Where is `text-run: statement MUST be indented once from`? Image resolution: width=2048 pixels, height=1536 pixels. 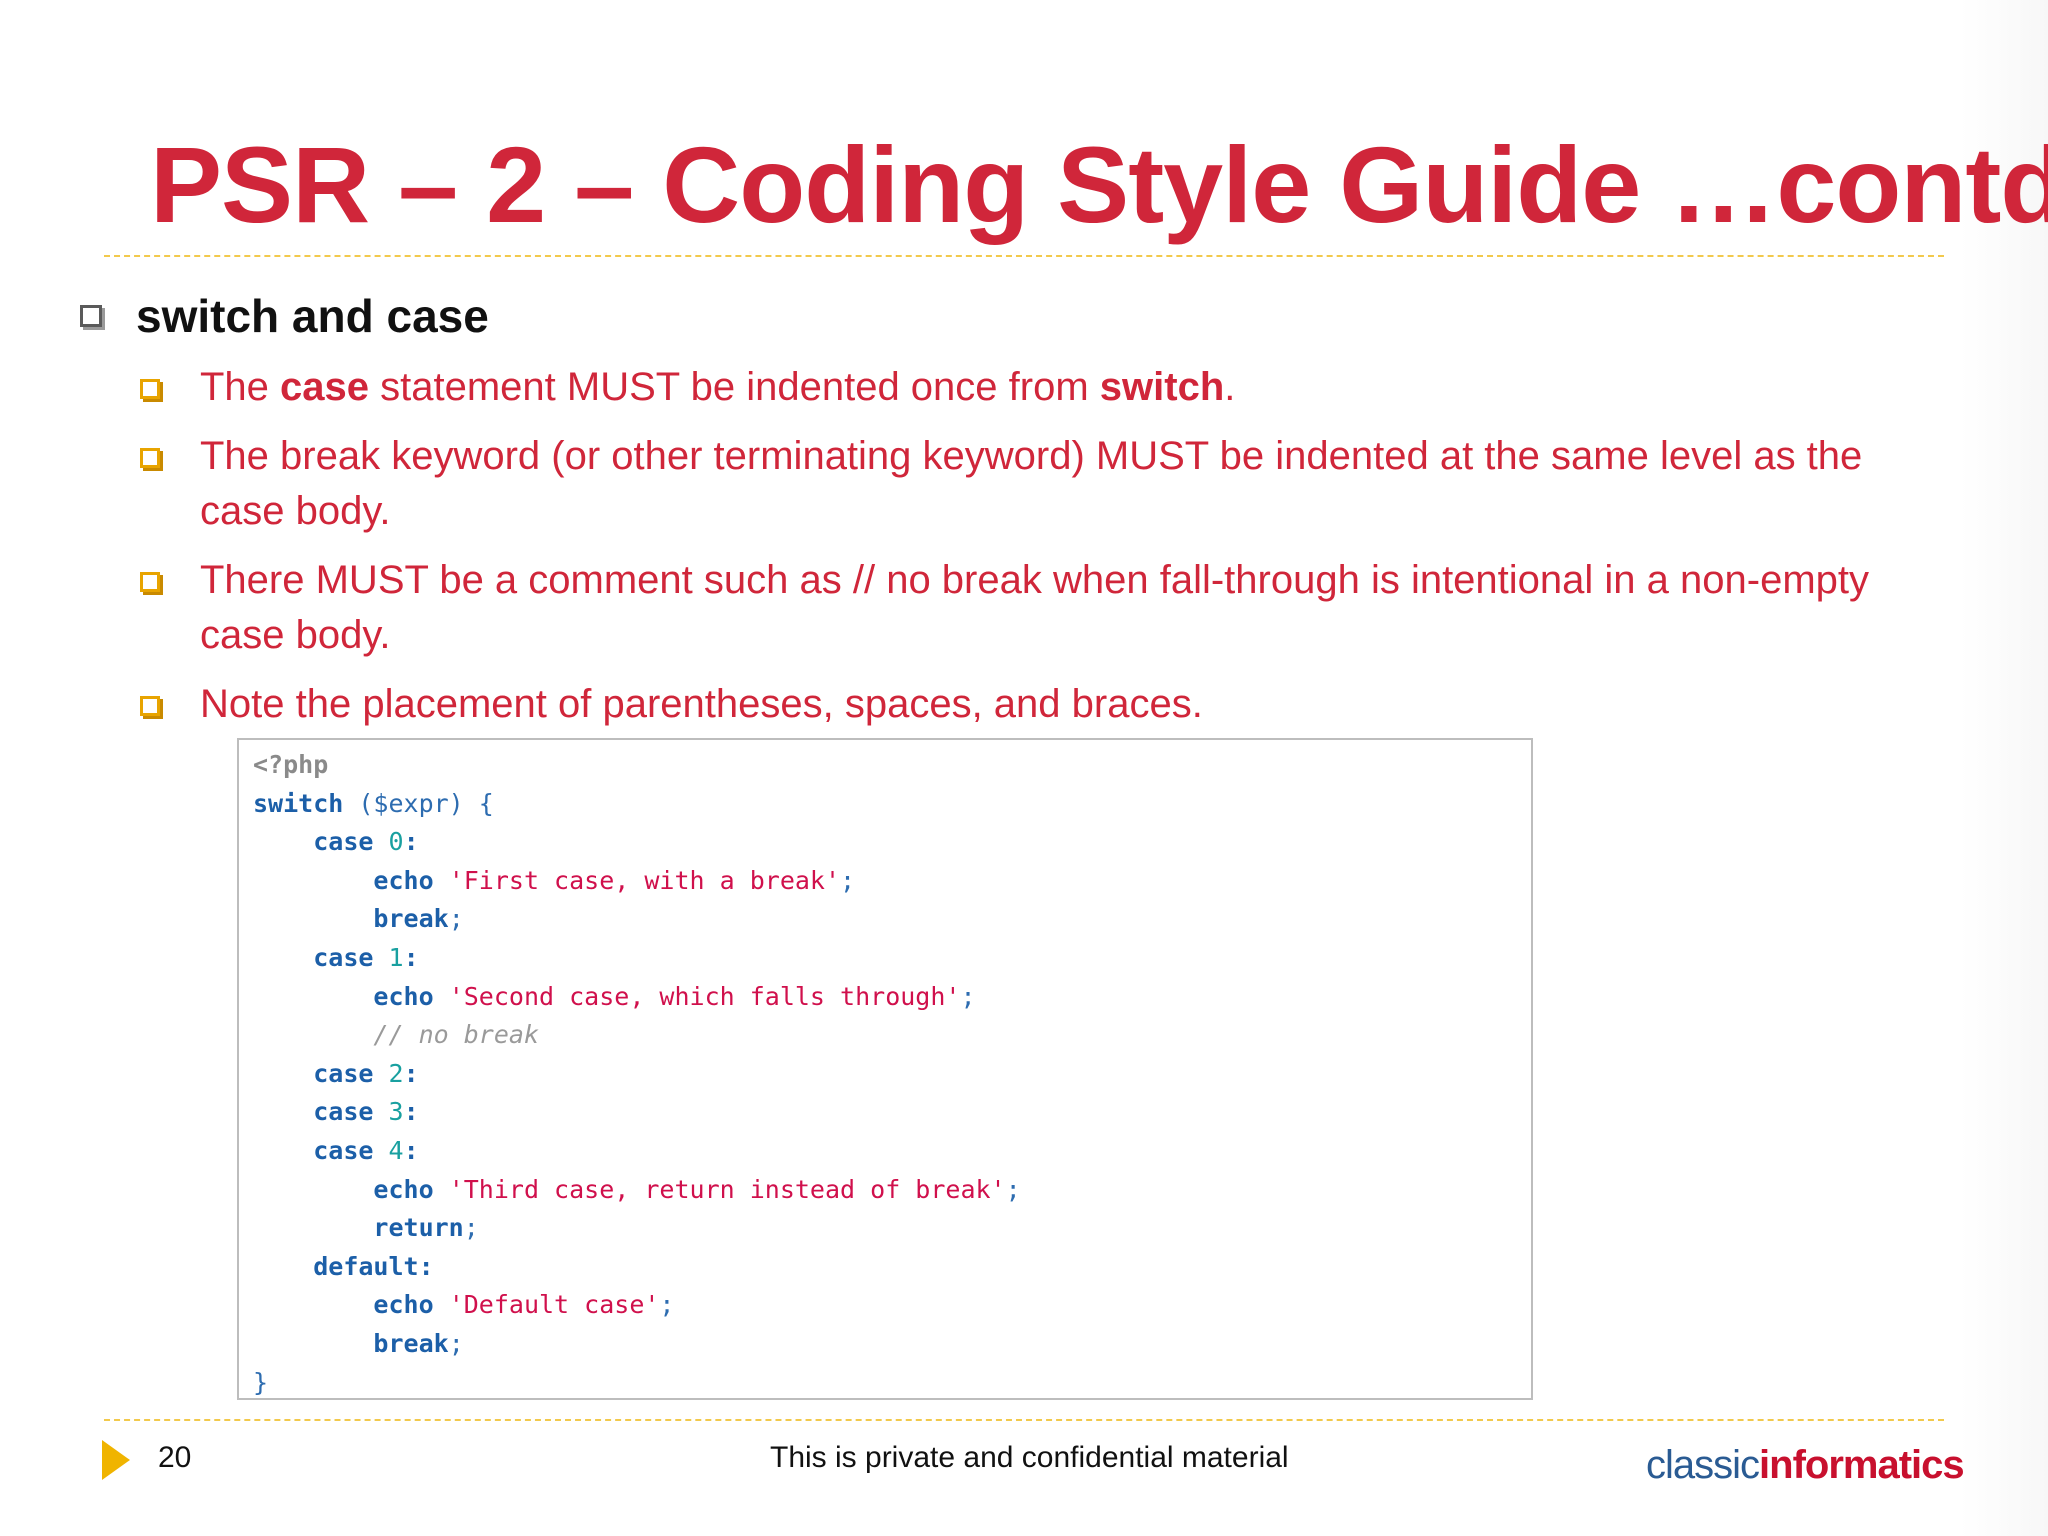 text-run: statement MUST be indented once from is located at coordinates (734, 387).